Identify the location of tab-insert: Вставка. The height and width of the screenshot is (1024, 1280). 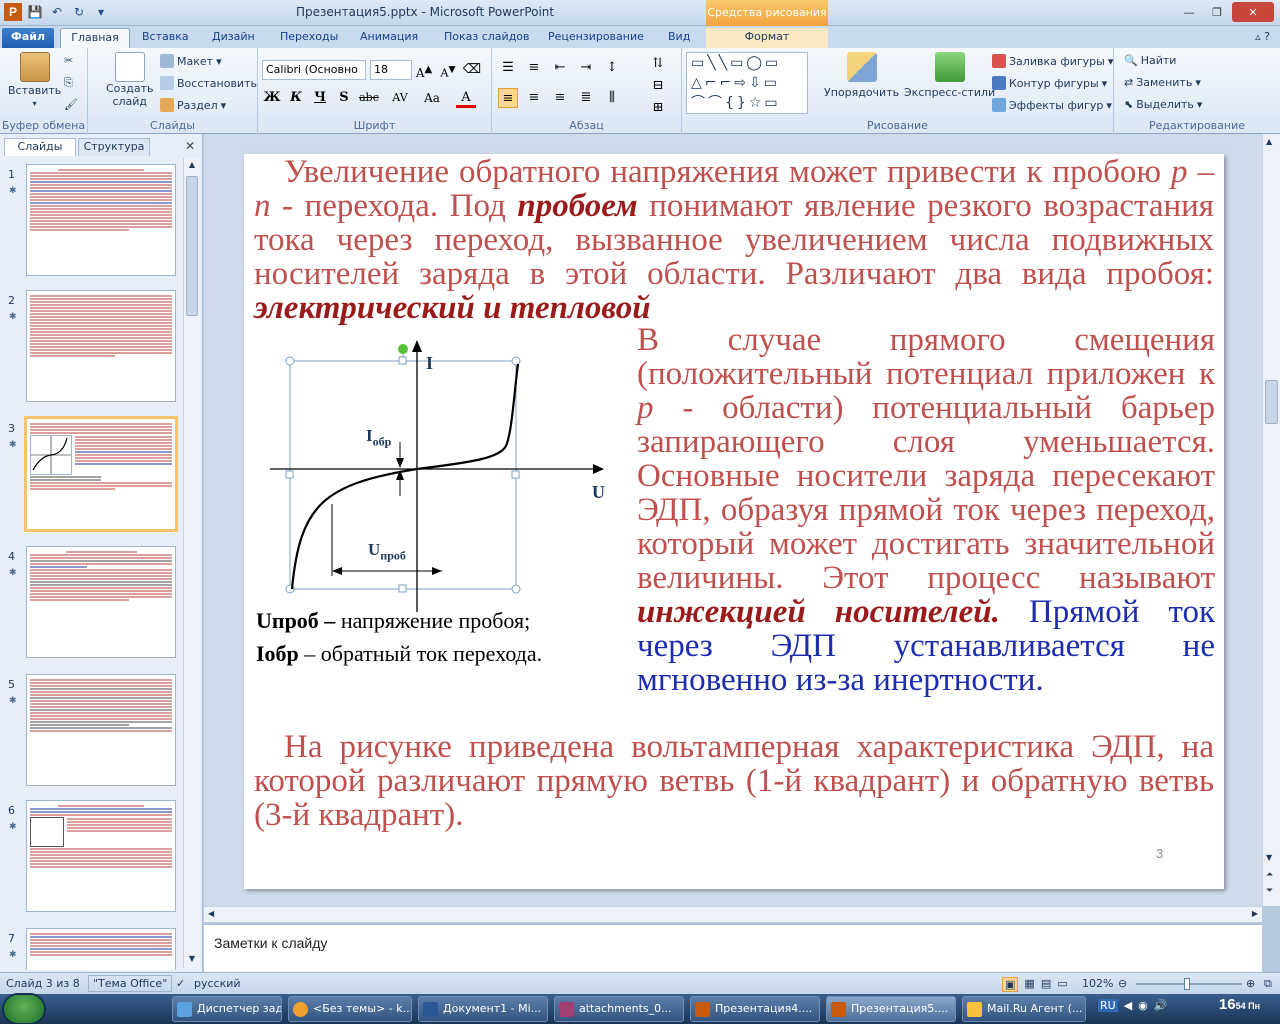
(165, 38).